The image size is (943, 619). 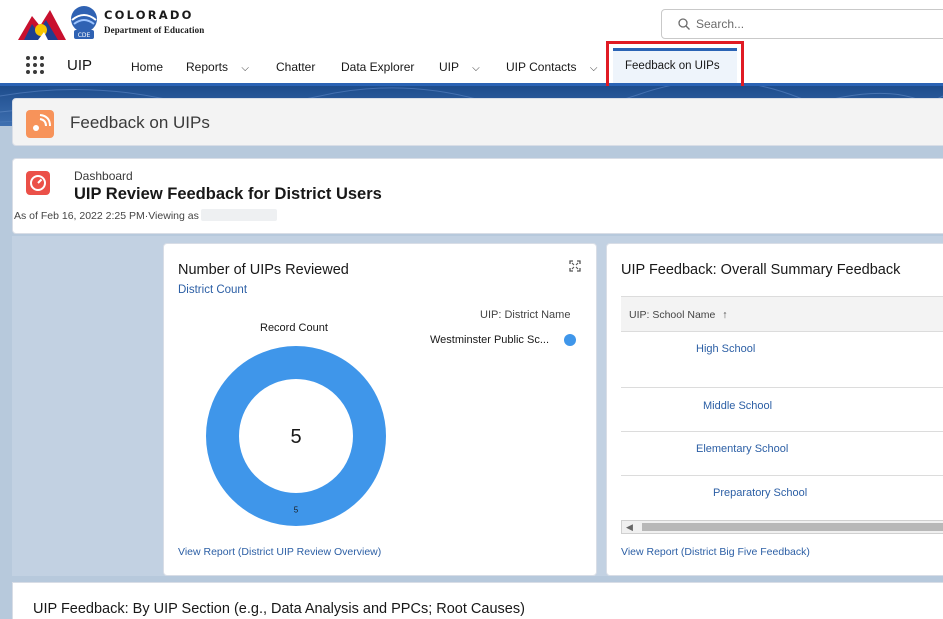 I want to click on nav-item-label: Reports, so click(x=207, y=67).